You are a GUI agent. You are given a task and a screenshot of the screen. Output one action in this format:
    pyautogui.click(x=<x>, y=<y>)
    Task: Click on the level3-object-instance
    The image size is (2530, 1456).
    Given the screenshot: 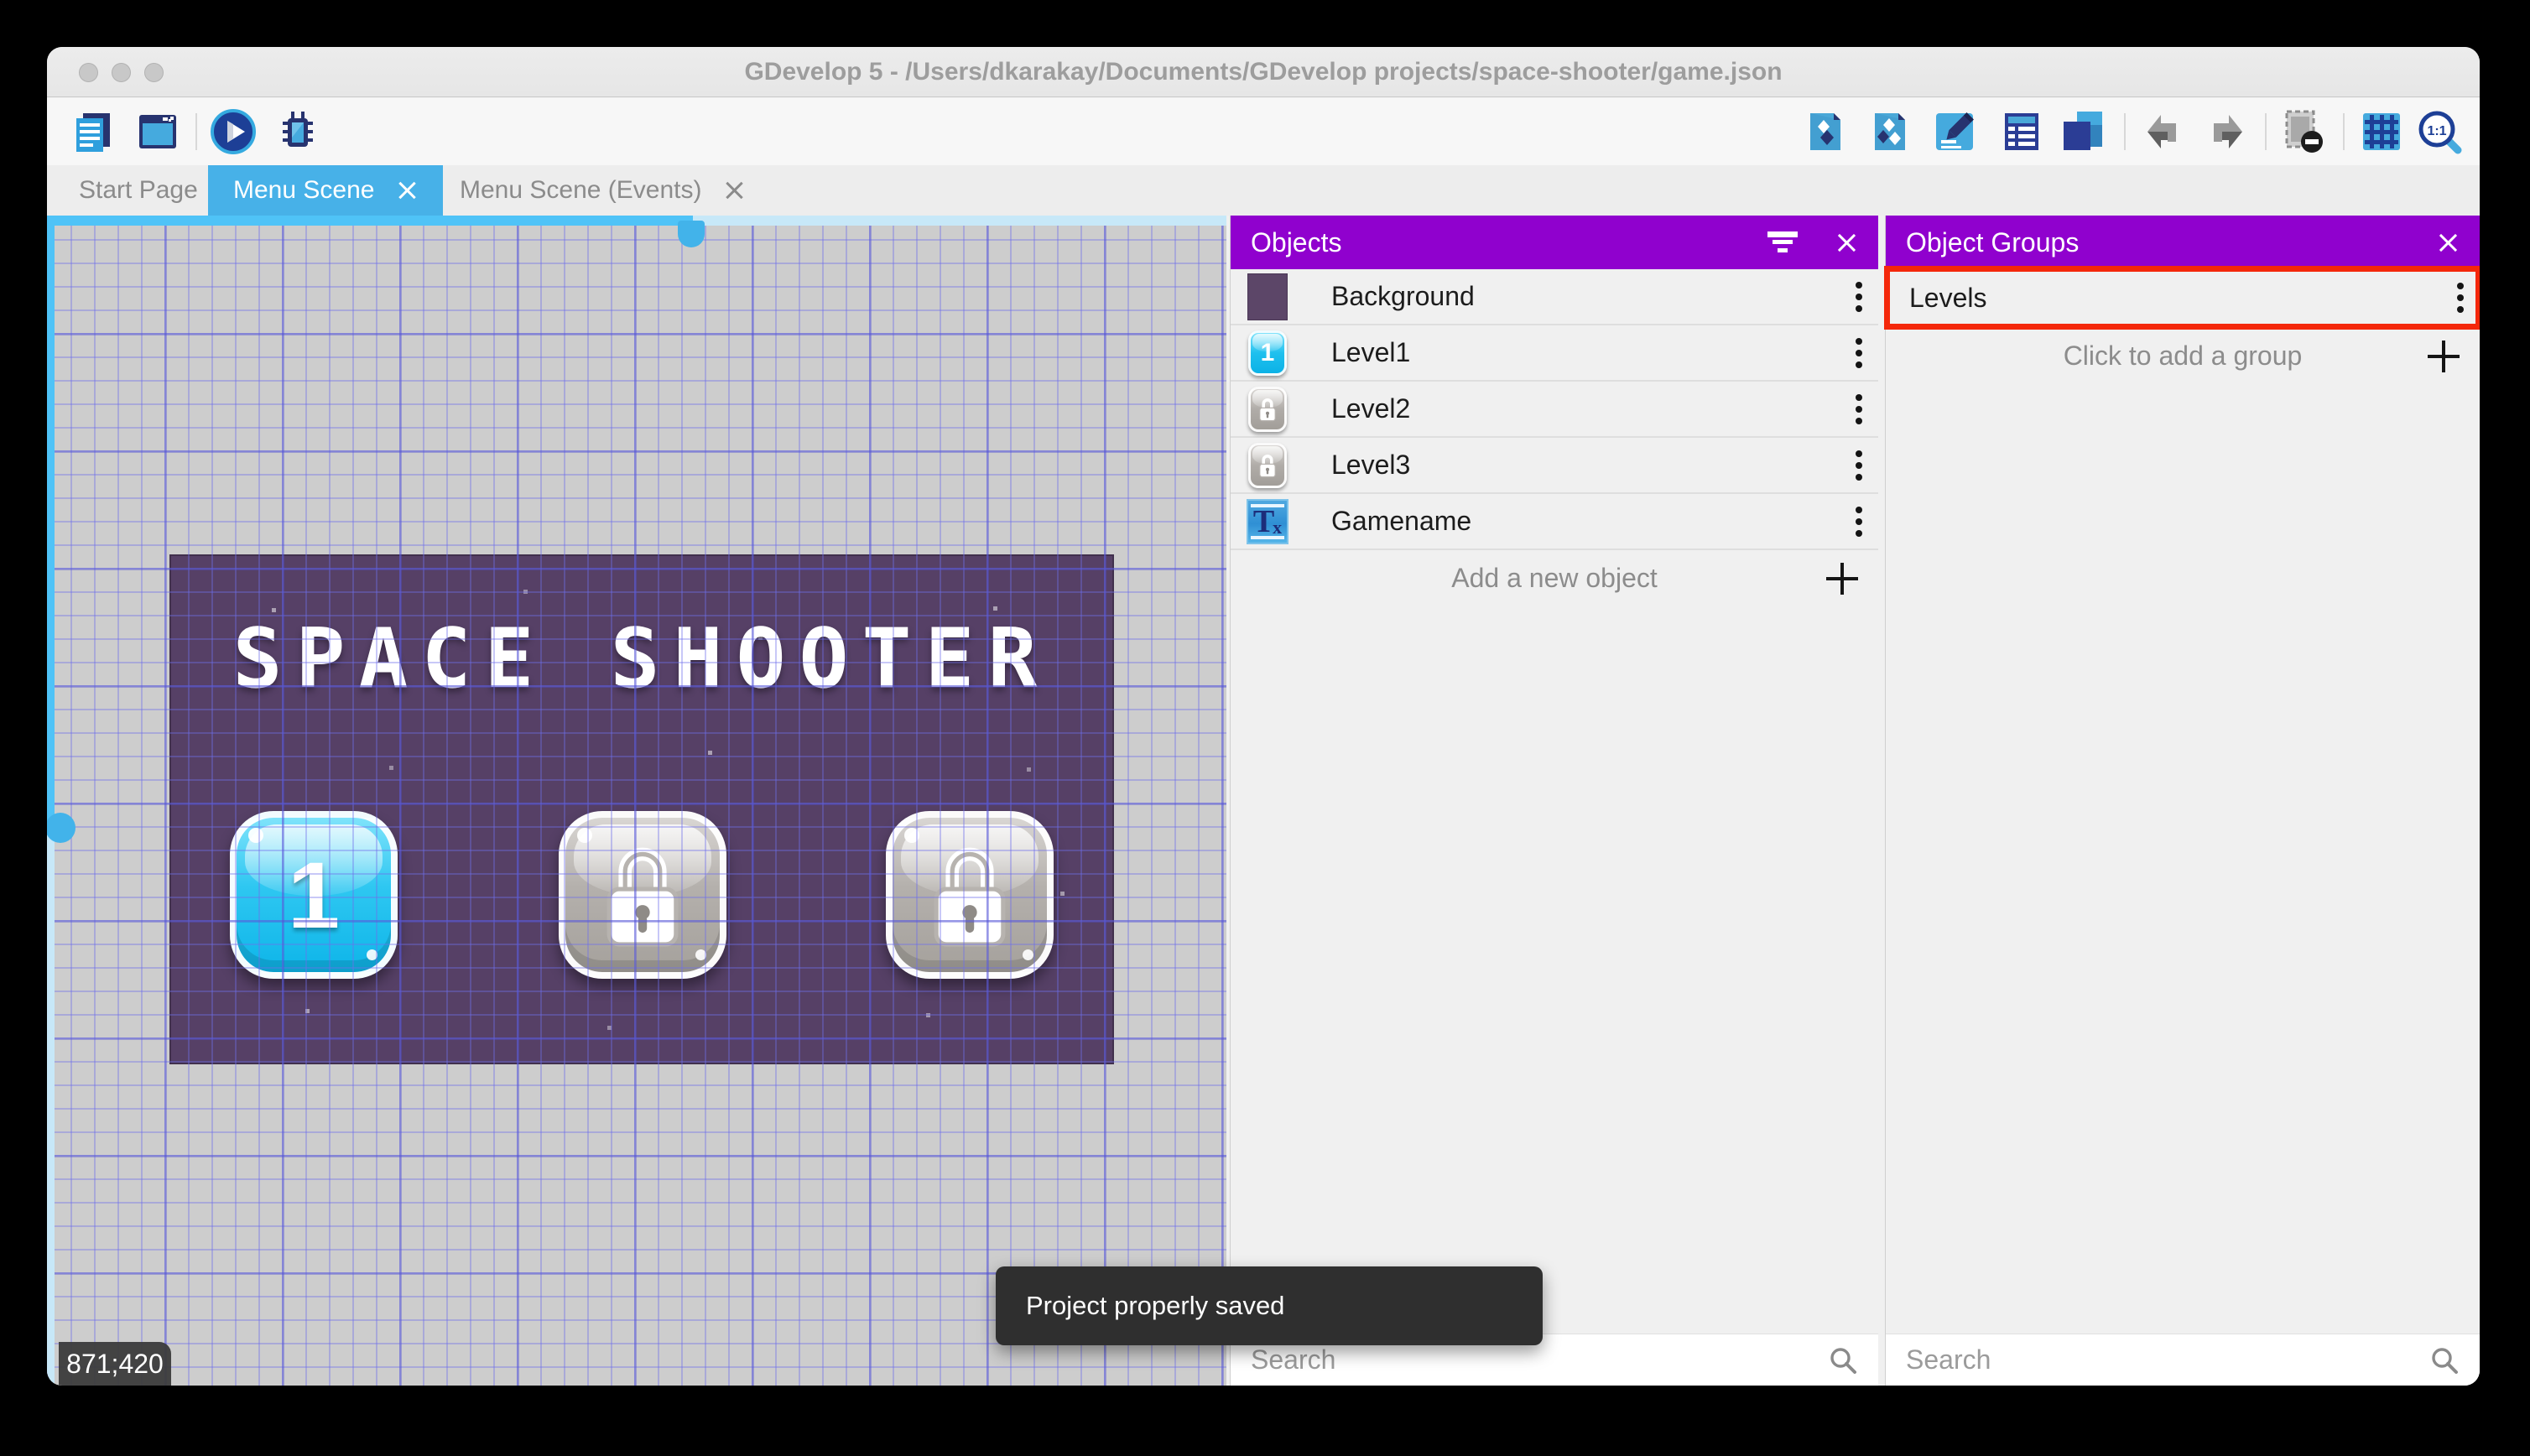 What is the action you would take?
    pyautogui.click(x=970, y=895)
    